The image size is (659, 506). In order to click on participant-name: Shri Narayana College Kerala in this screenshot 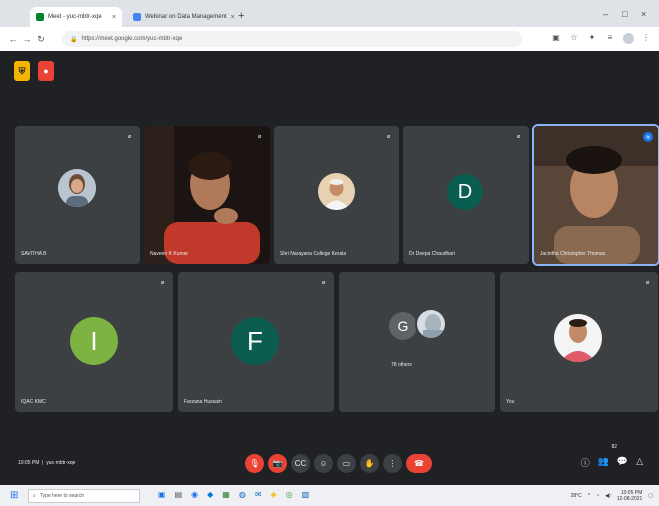, I will do `click(313, 254)`.